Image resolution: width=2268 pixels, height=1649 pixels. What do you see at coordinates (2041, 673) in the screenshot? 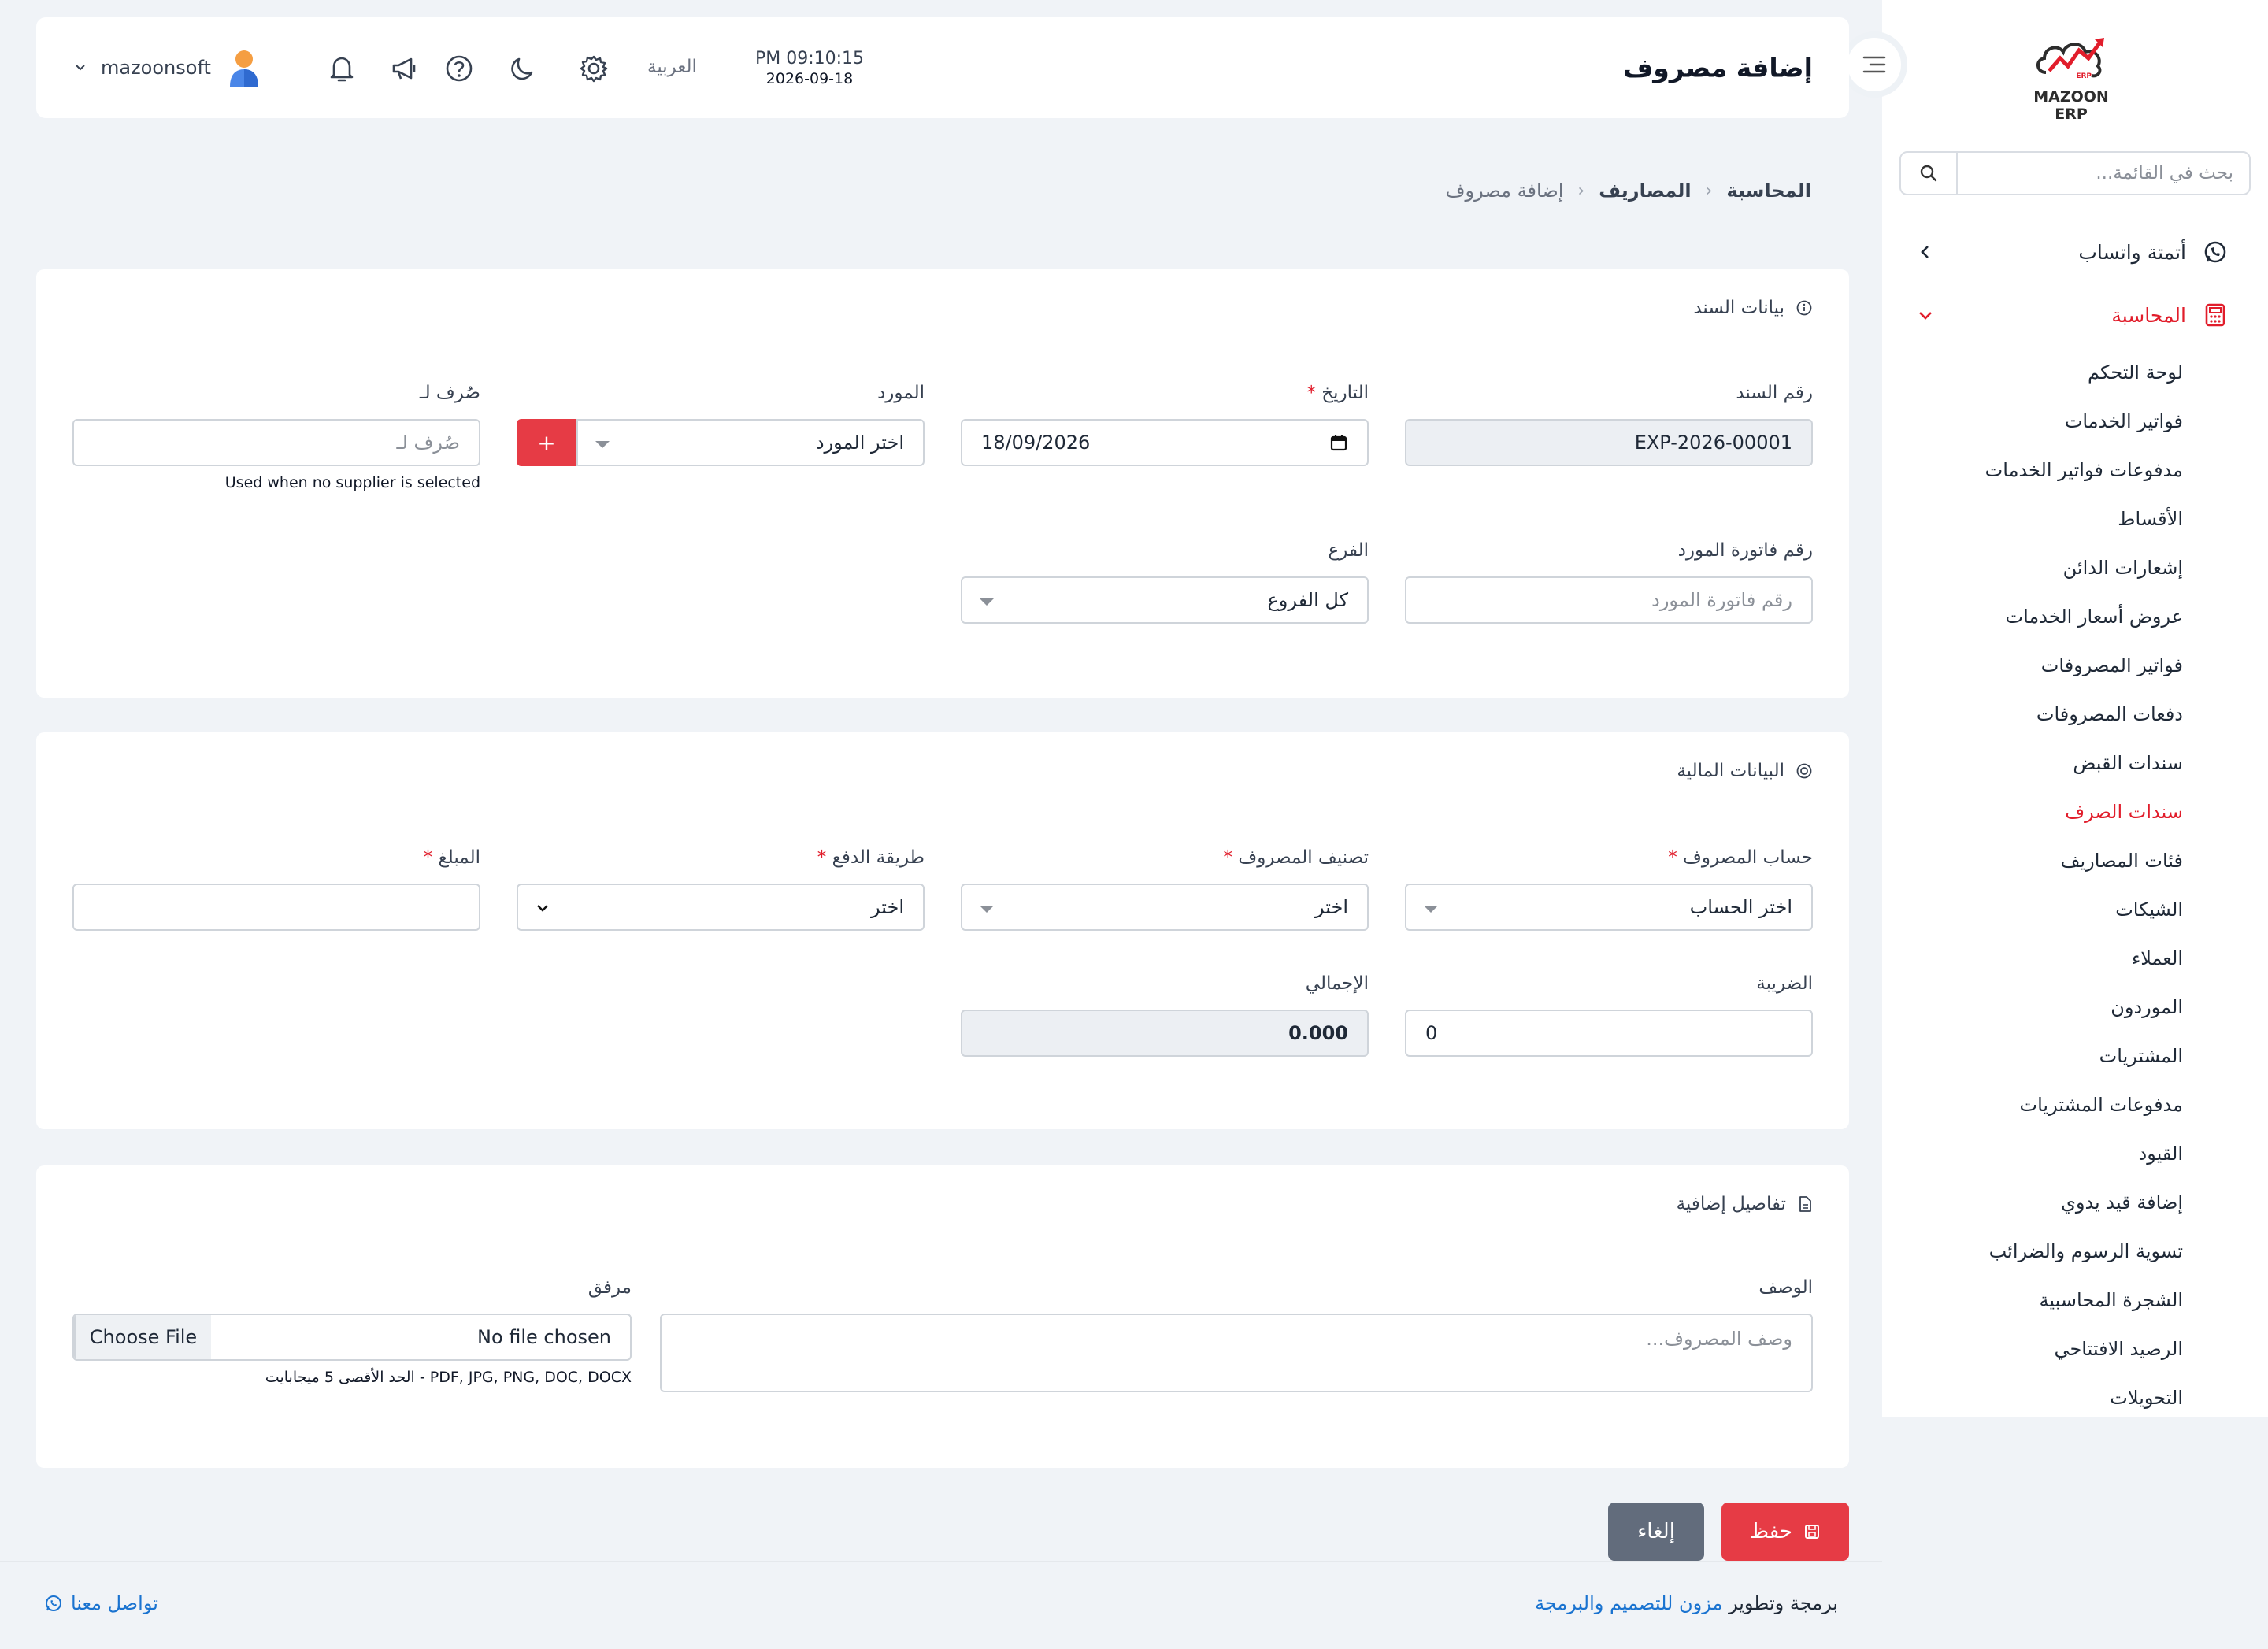
I see `sidebar-item-expense-invoices: فواتير المصروفات` at bounding box center [2041, 673].